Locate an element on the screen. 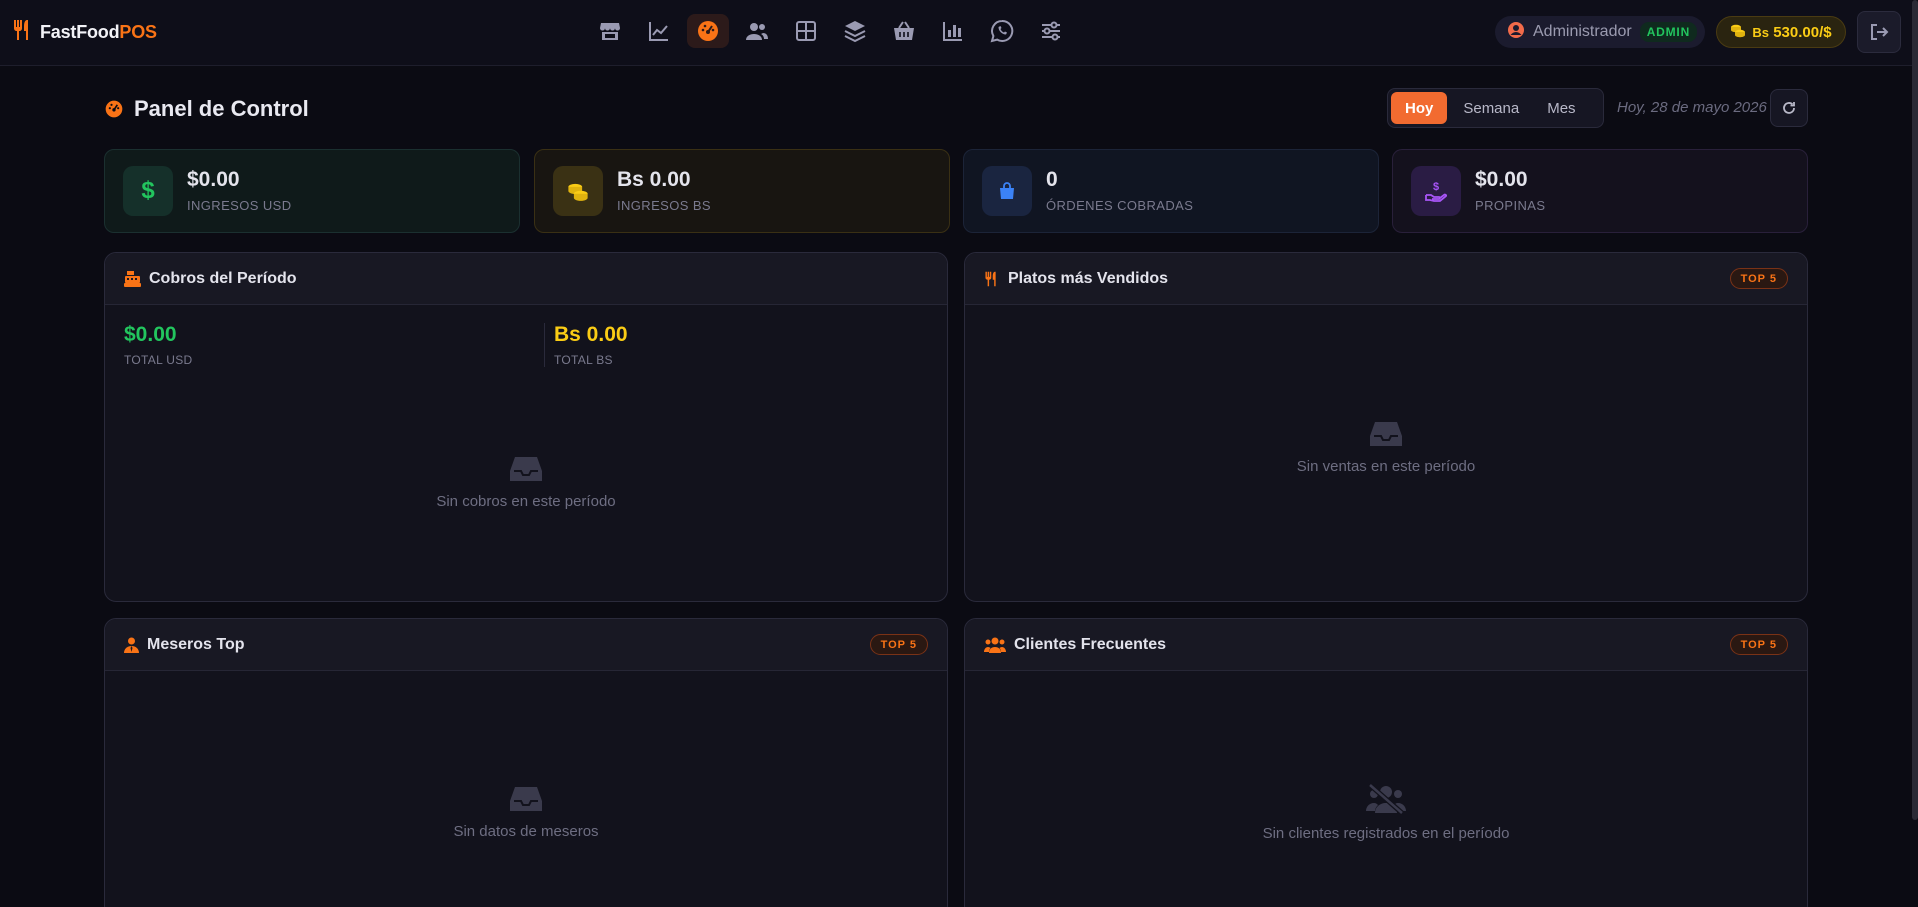  rate-prefix: Bs is located at coordinates (1761, 32).